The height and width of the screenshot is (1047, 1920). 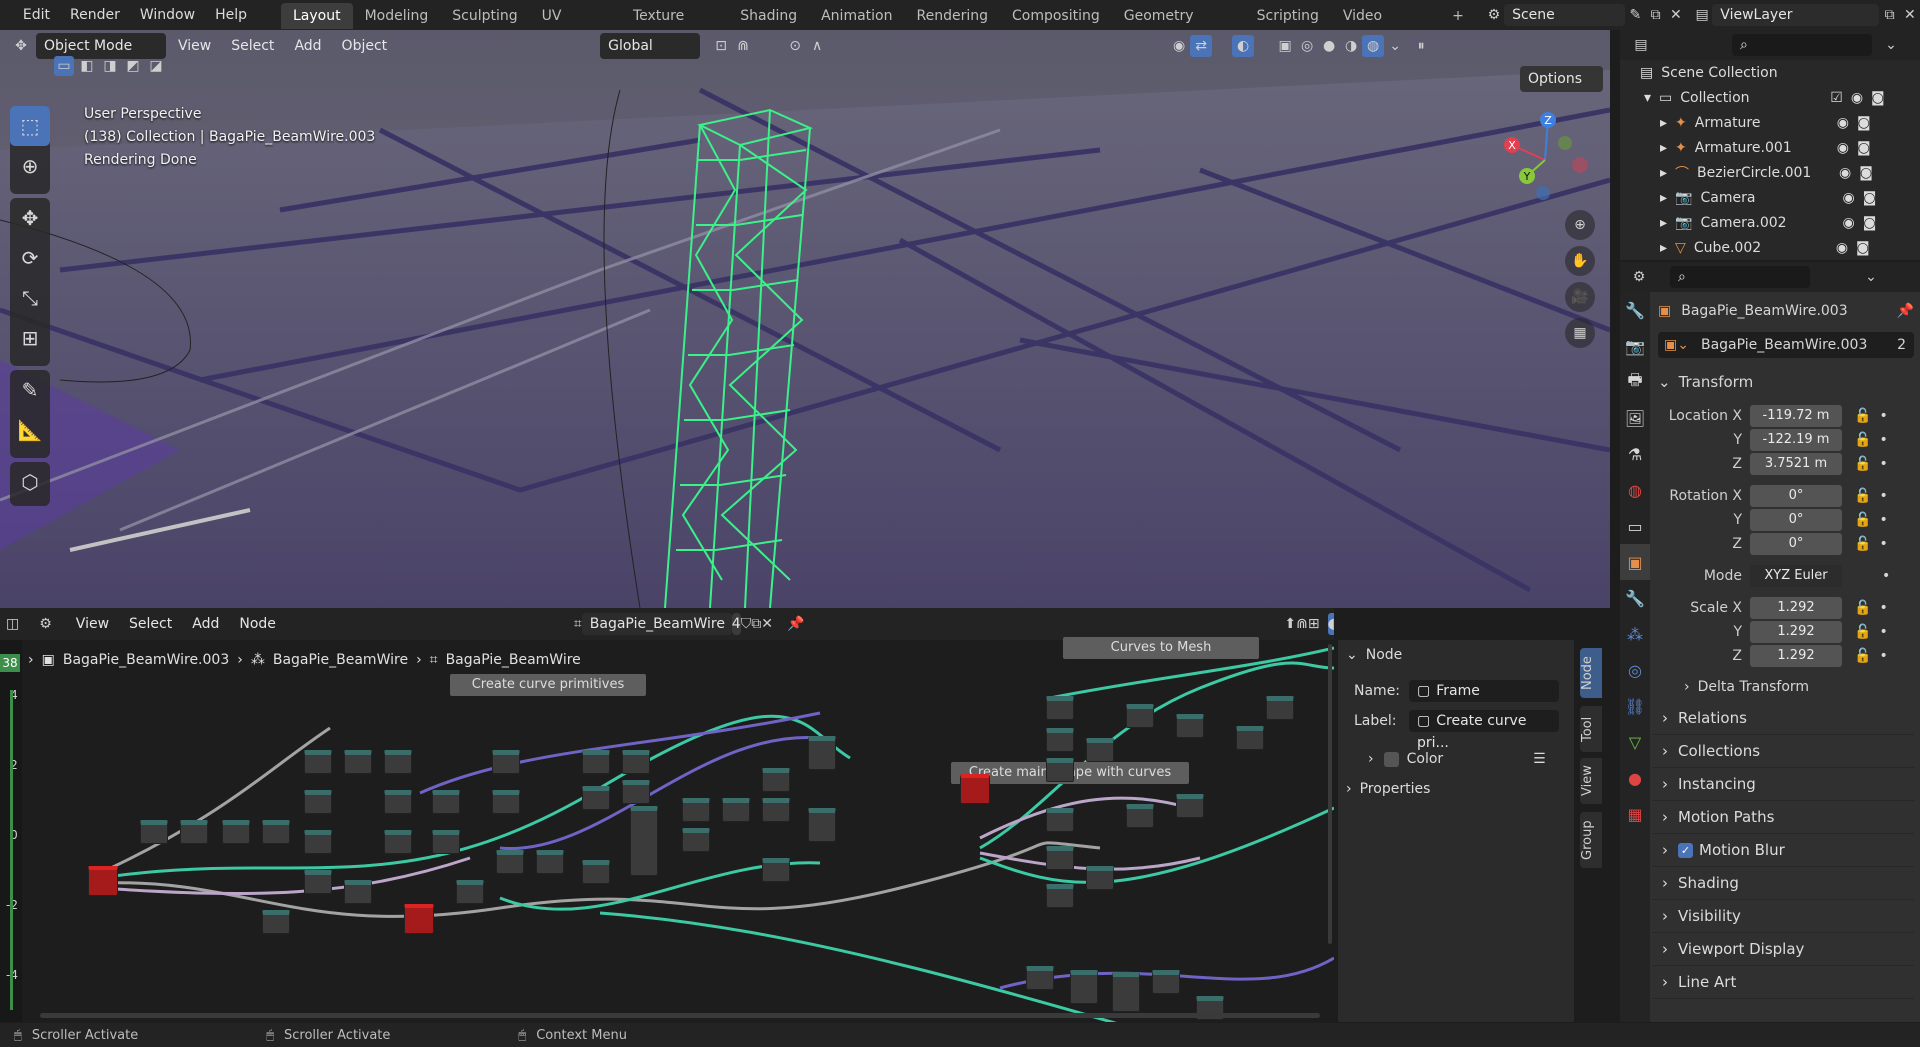 I want to click on measure-tool-icon: 📐, so click(x=30, y=430).